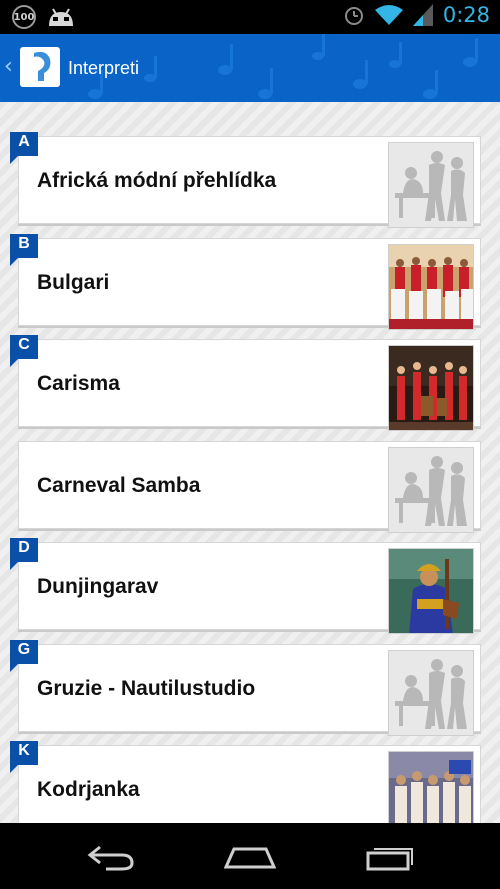 This screenshot has height=889, width=500. Describe the element at coordinates (157, 180) in the screenshot. I see `performer-name: Africká módní přehlídka` at that location.